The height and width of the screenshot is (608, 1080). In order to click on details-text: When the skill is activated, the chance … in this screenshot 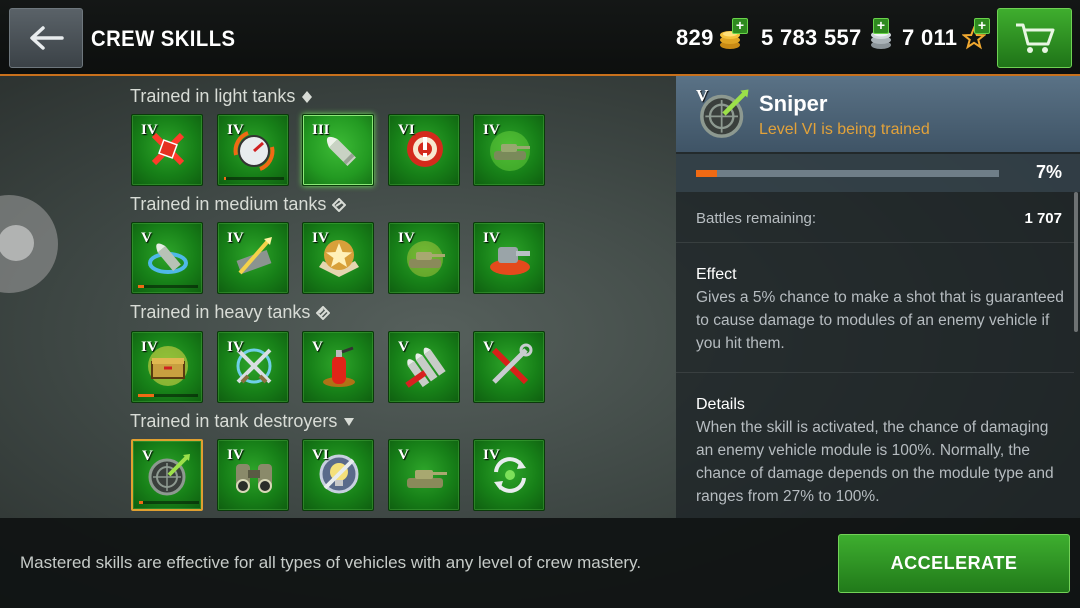, I will do `click(875, 462)`.